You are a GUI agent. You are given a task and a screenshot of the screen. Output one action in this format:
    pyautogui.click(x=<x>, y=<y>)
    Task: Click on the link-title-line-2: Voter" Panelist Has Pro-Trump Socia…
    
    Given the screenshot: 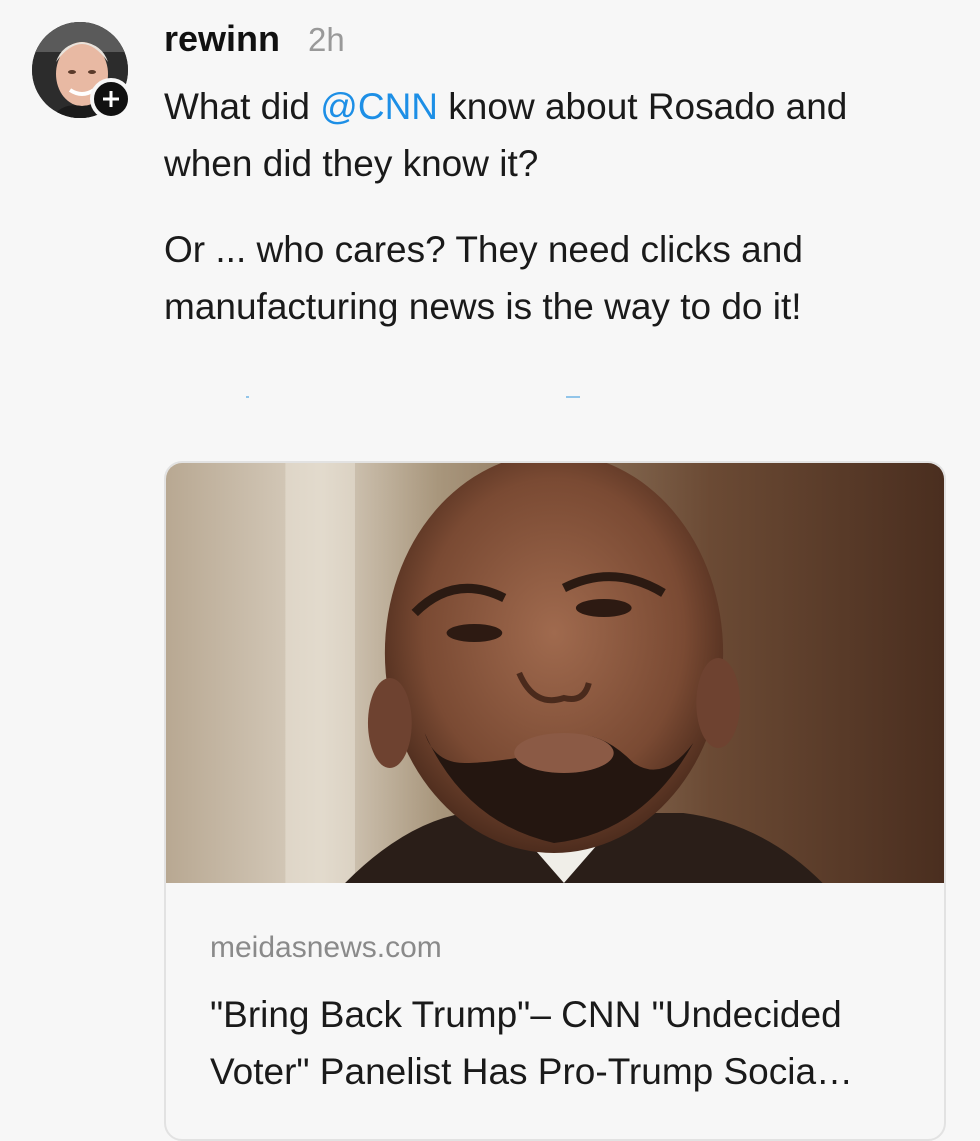 What is the action you would take?
    pyautogui.click(x=532, y=1071)
    